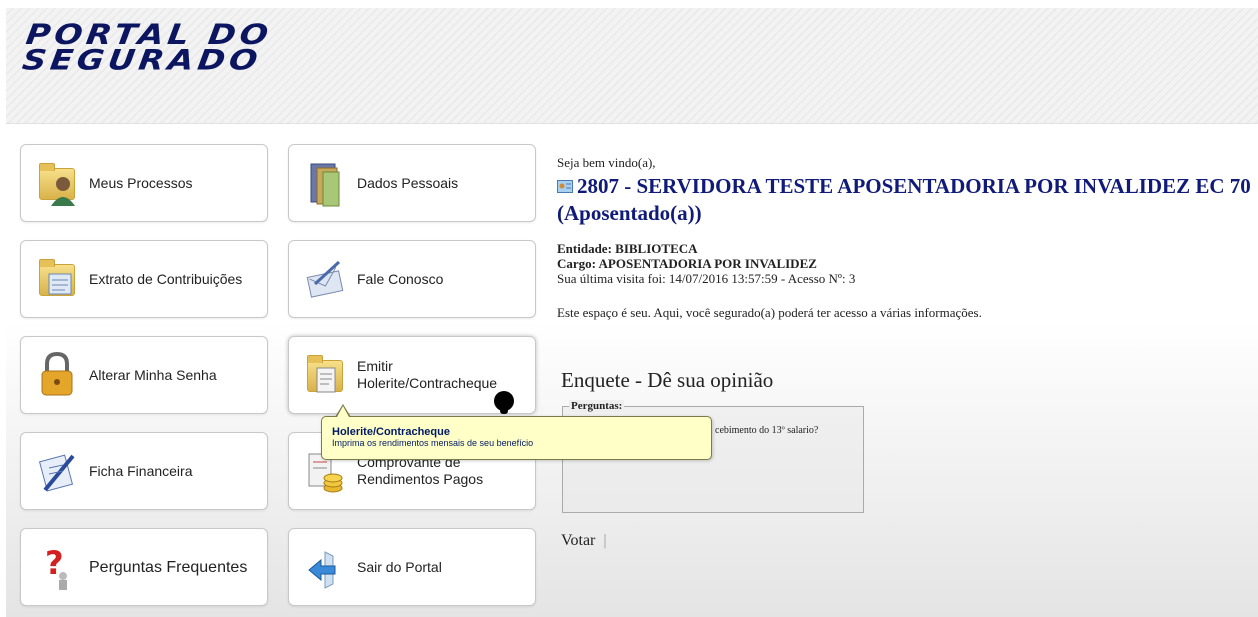 The image size is (1258, 617). What do you see at coordinates (420, 479) in the screenshot?
I see `menu-label-line-2: Rendimentos Pagos` at bounding box center [420, 479].